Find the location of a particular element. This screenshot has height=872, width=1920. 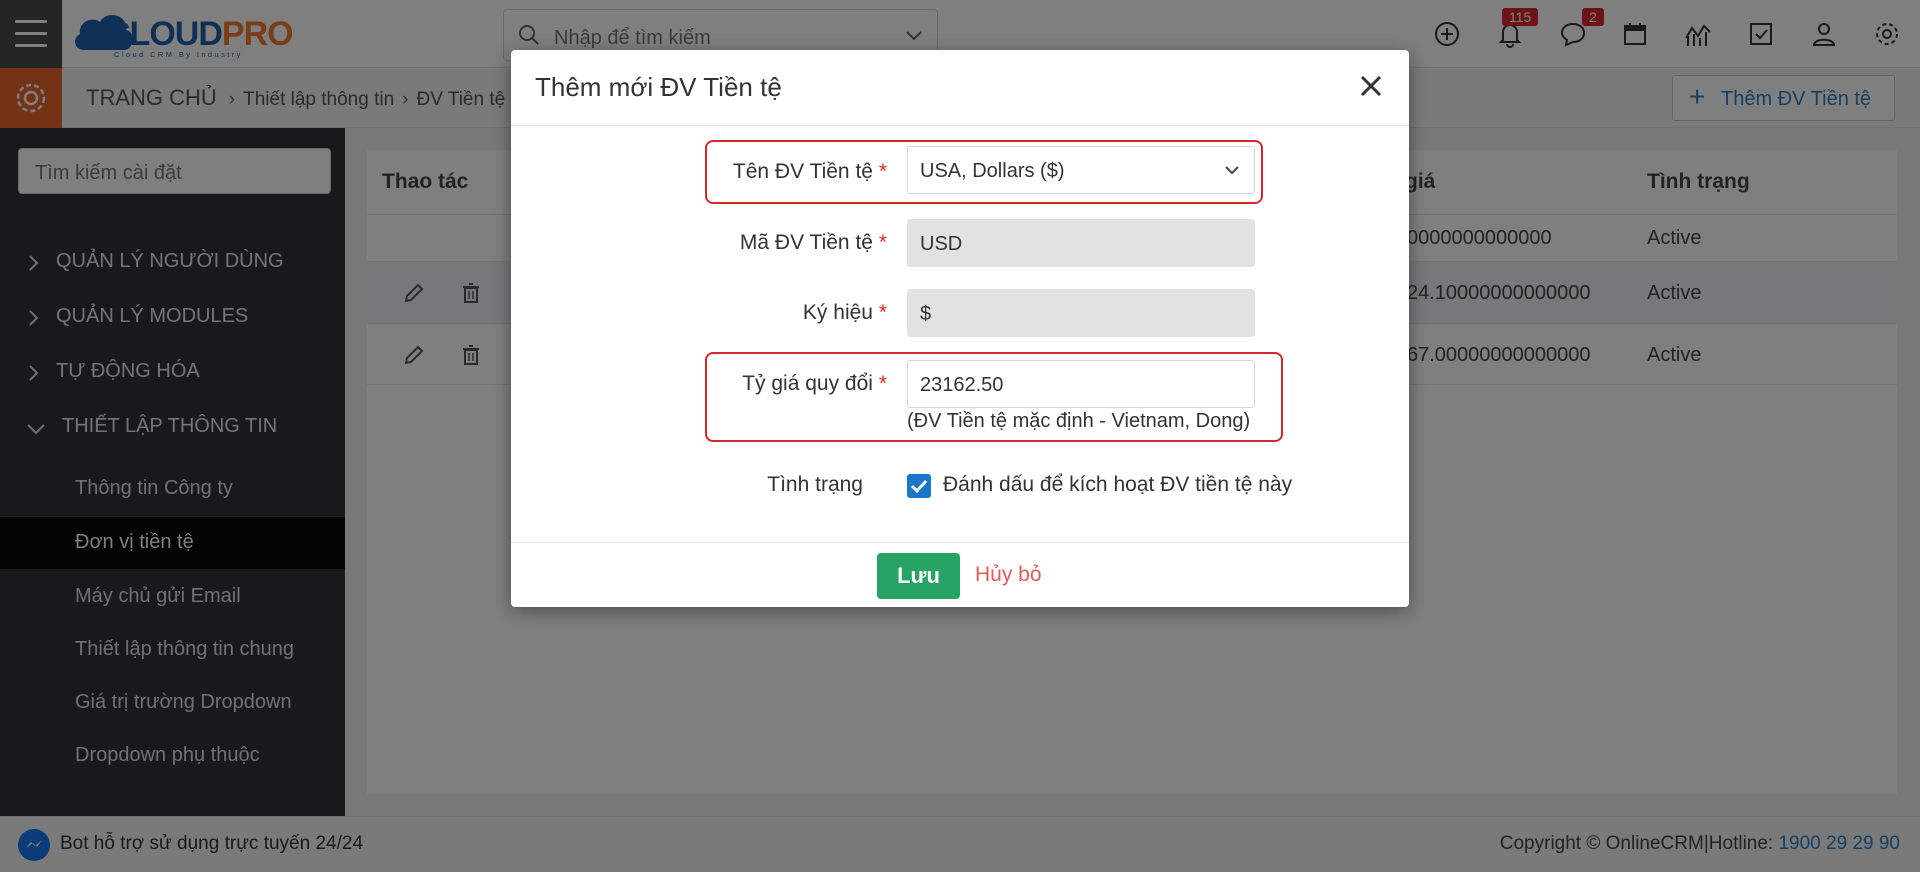

currency-name-select: USA, Dollars ($) is located at coordinates (1081, 170).